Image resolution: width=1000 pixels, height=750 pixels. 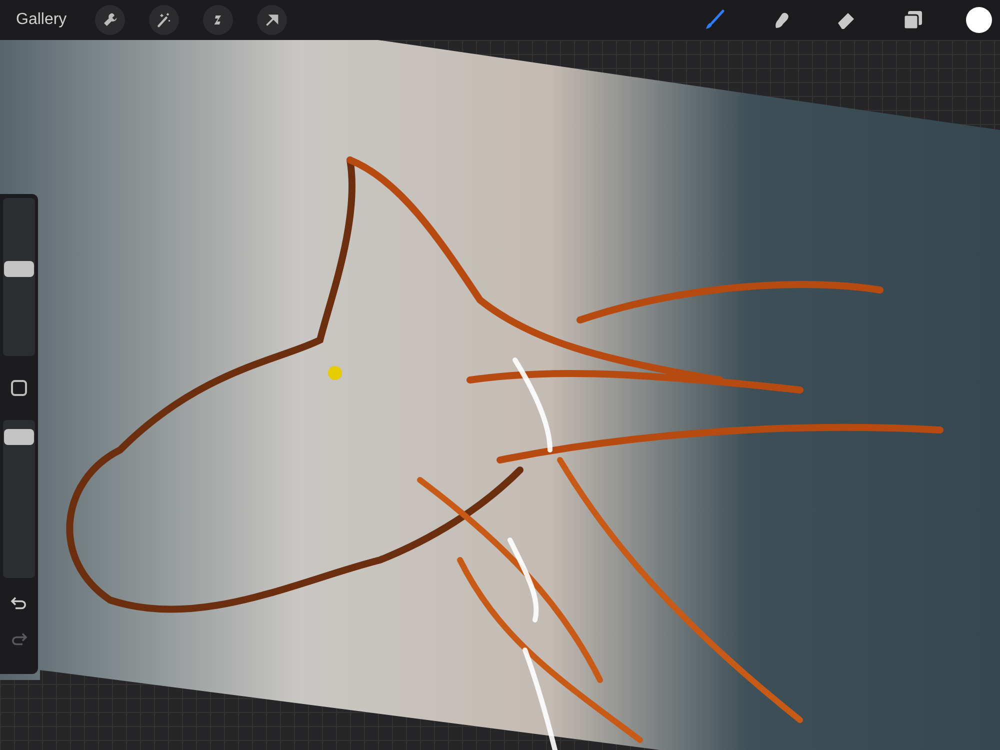 What do you see at coordinates (109, 20) in the screenshot?
I see `wrench-icon` at bounding box center [109, 20].